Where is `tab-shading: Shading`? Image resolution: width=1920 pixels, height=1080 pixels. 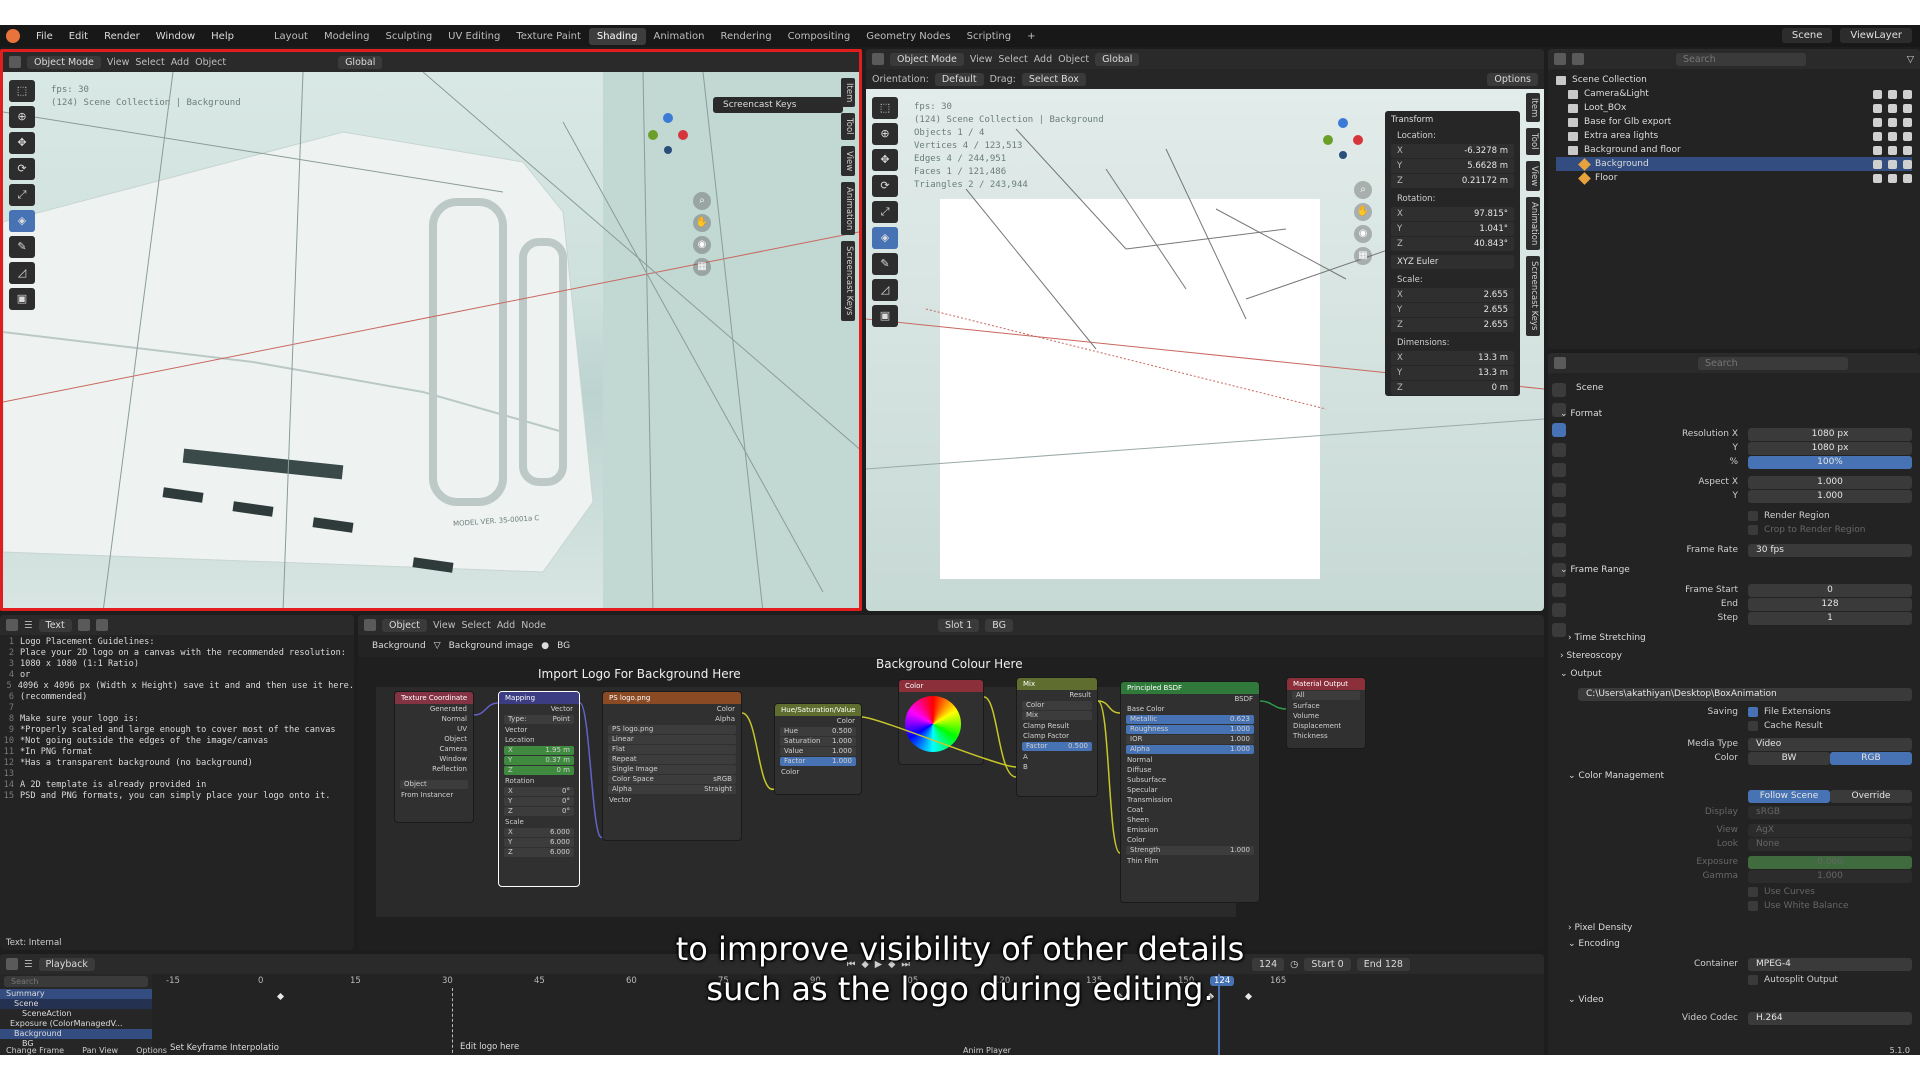 tab-shading: Shading is located at coordinates (617, 36).